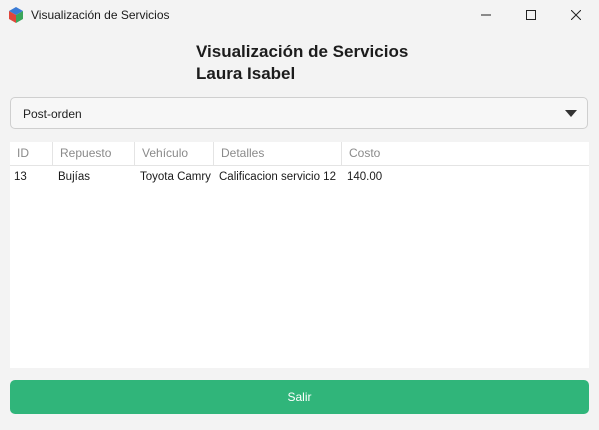 The image size is (599, 430). I want to click on maximize-icon, so click(531, 15).